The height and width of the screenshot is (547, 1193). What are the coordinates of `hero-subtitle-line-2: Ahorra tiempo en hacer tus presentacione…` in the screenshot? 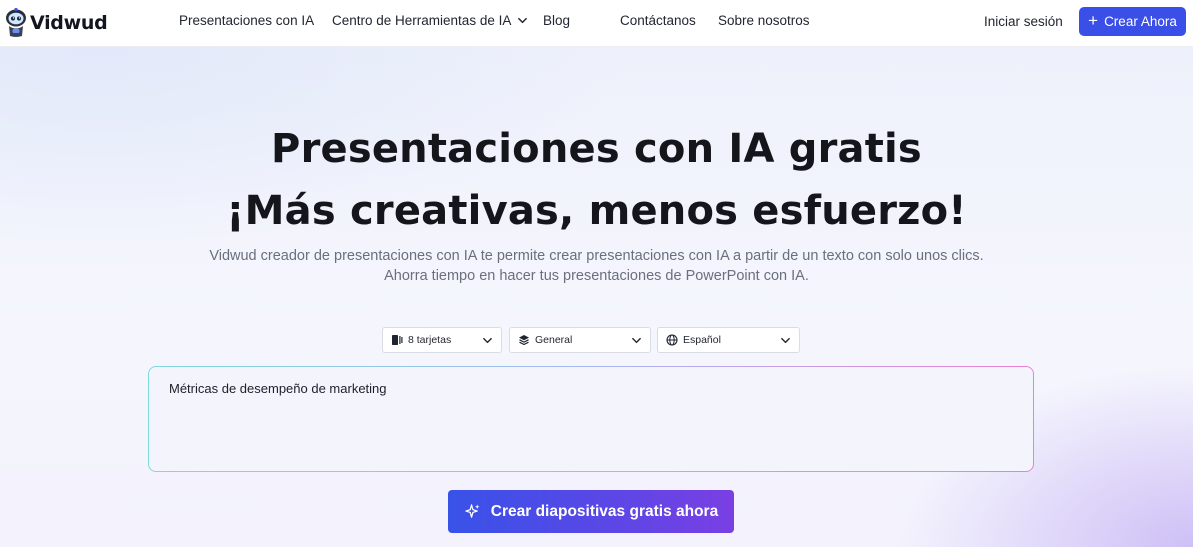 It's located at (596, 276).